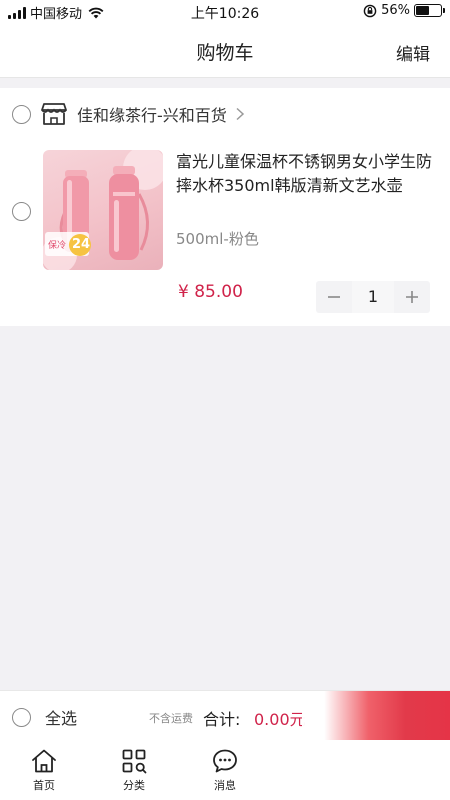 This screenshot has width=450, height=800. Describe the element at coordinates (217, 238) in the screenshot. I see `product-spec: 500ml-粉色` at that location.